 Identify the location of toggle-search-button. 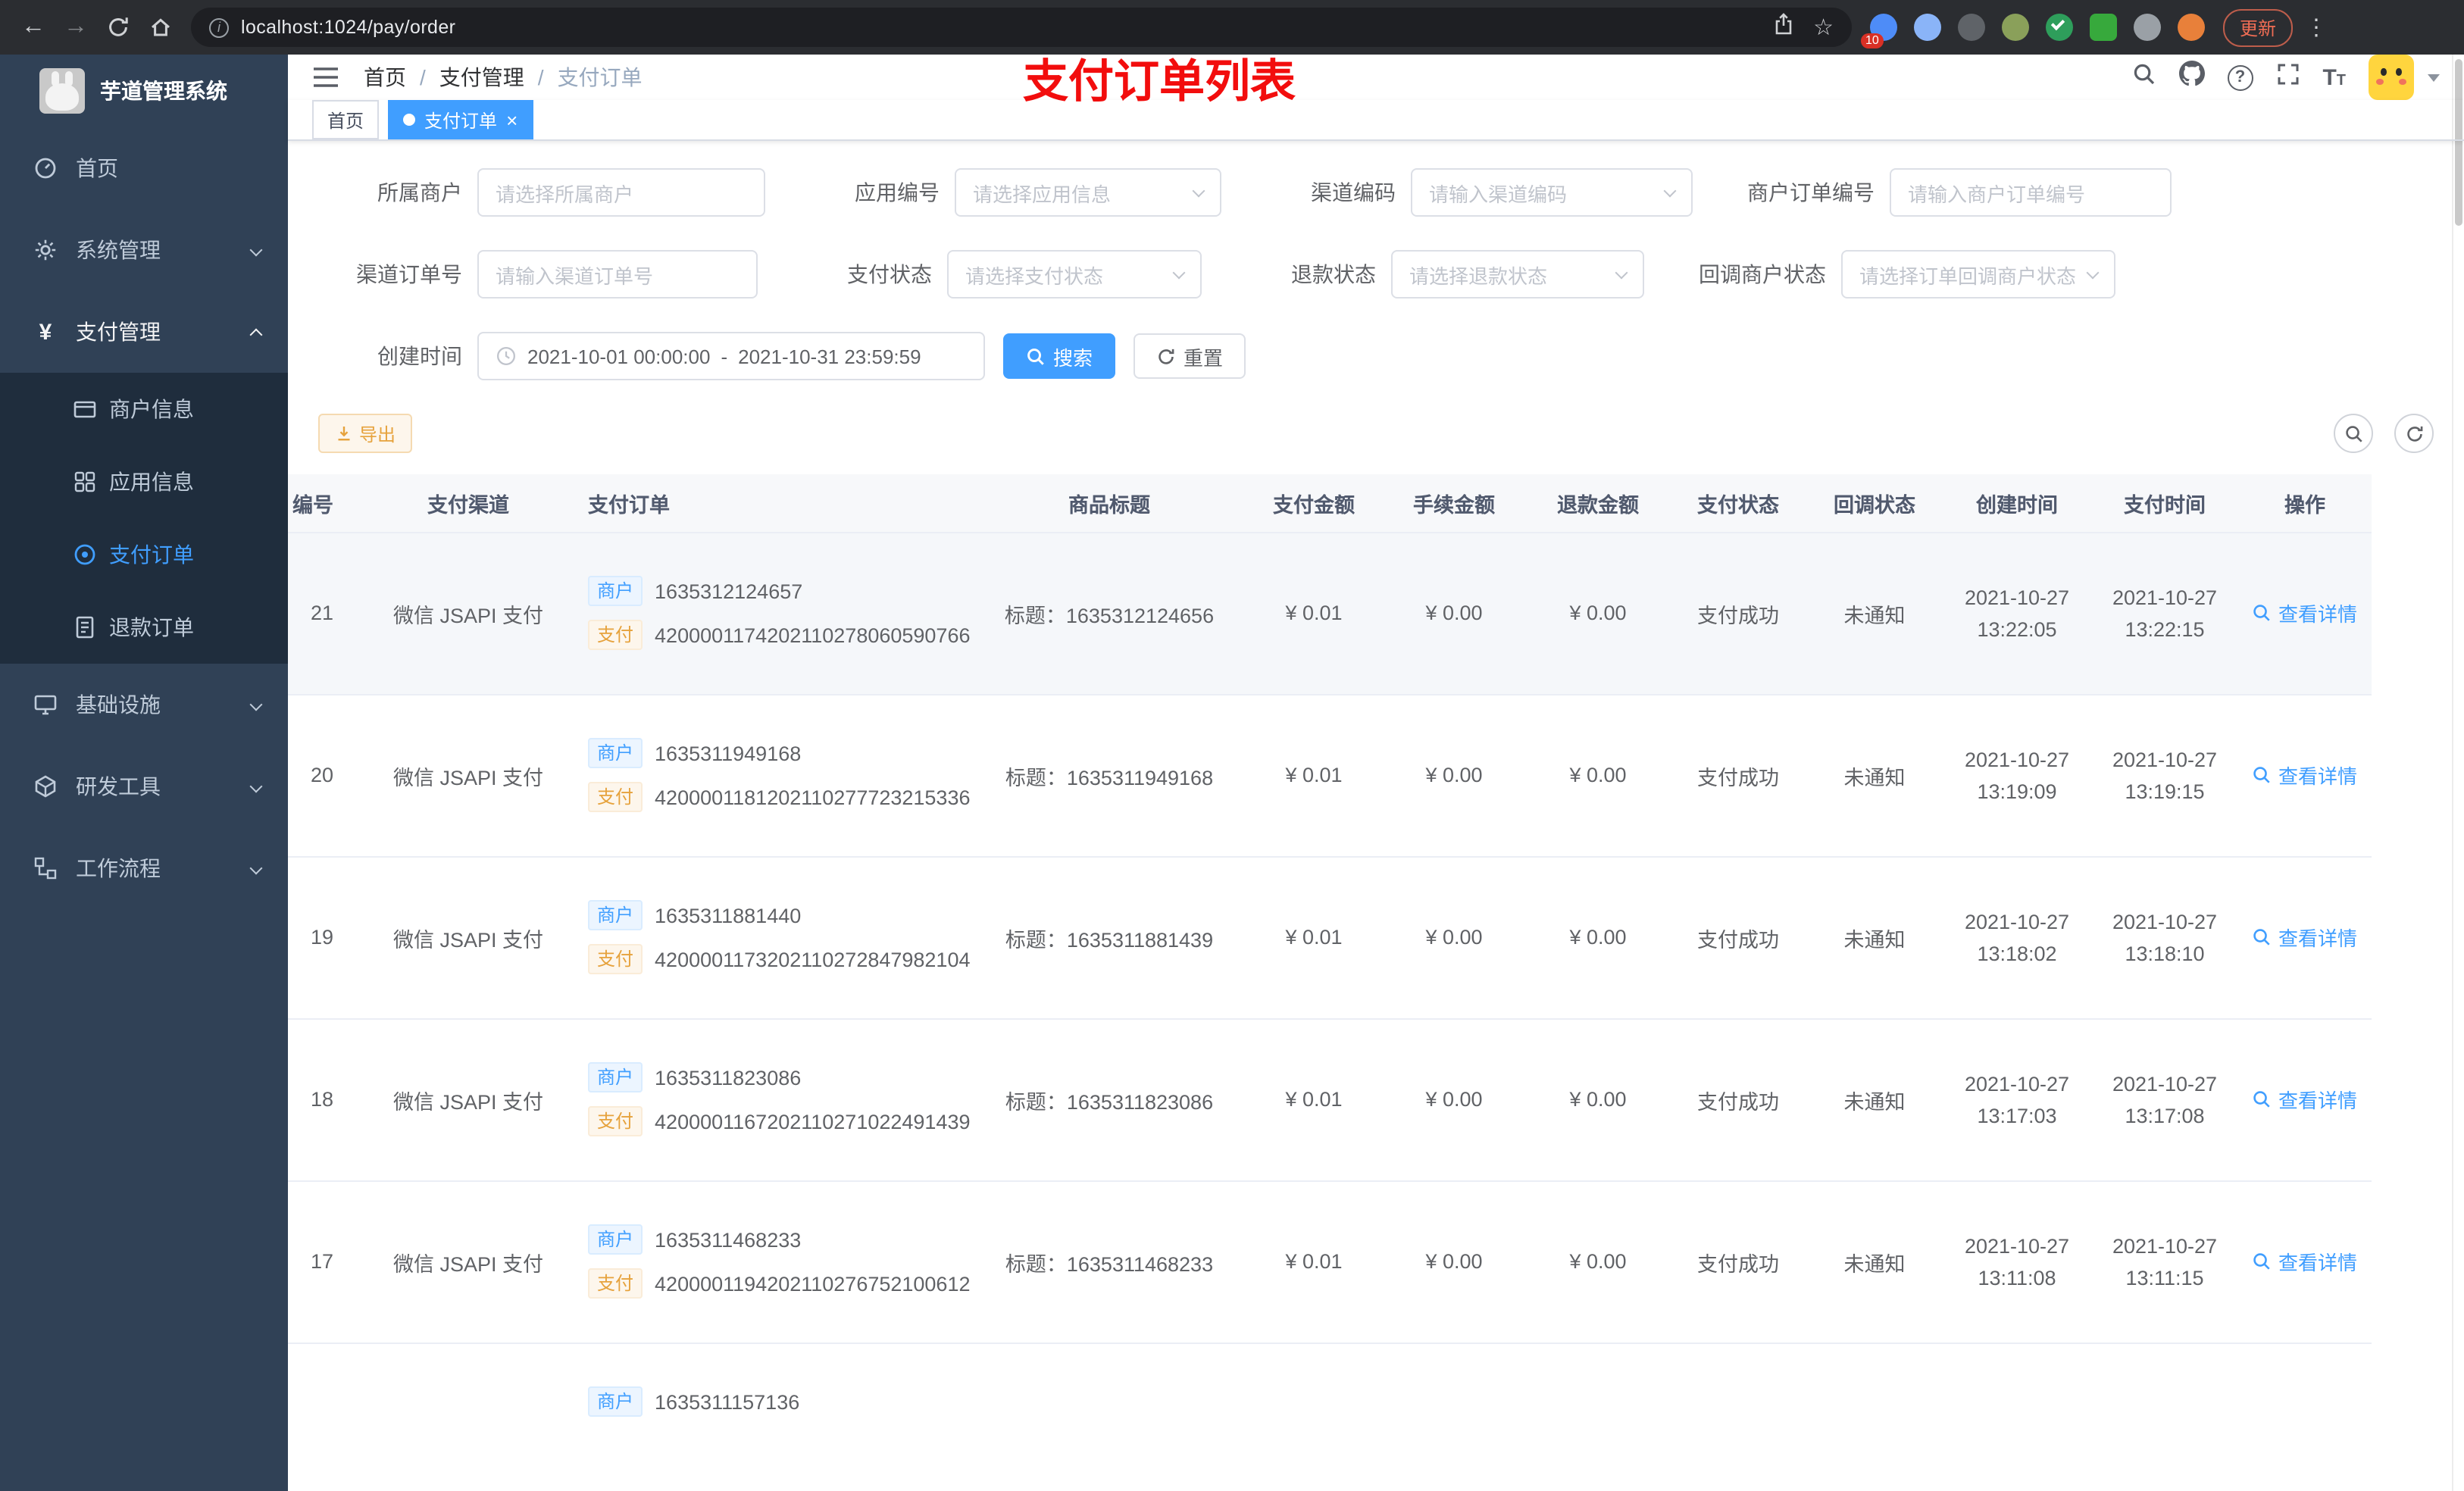
(2353, 433).